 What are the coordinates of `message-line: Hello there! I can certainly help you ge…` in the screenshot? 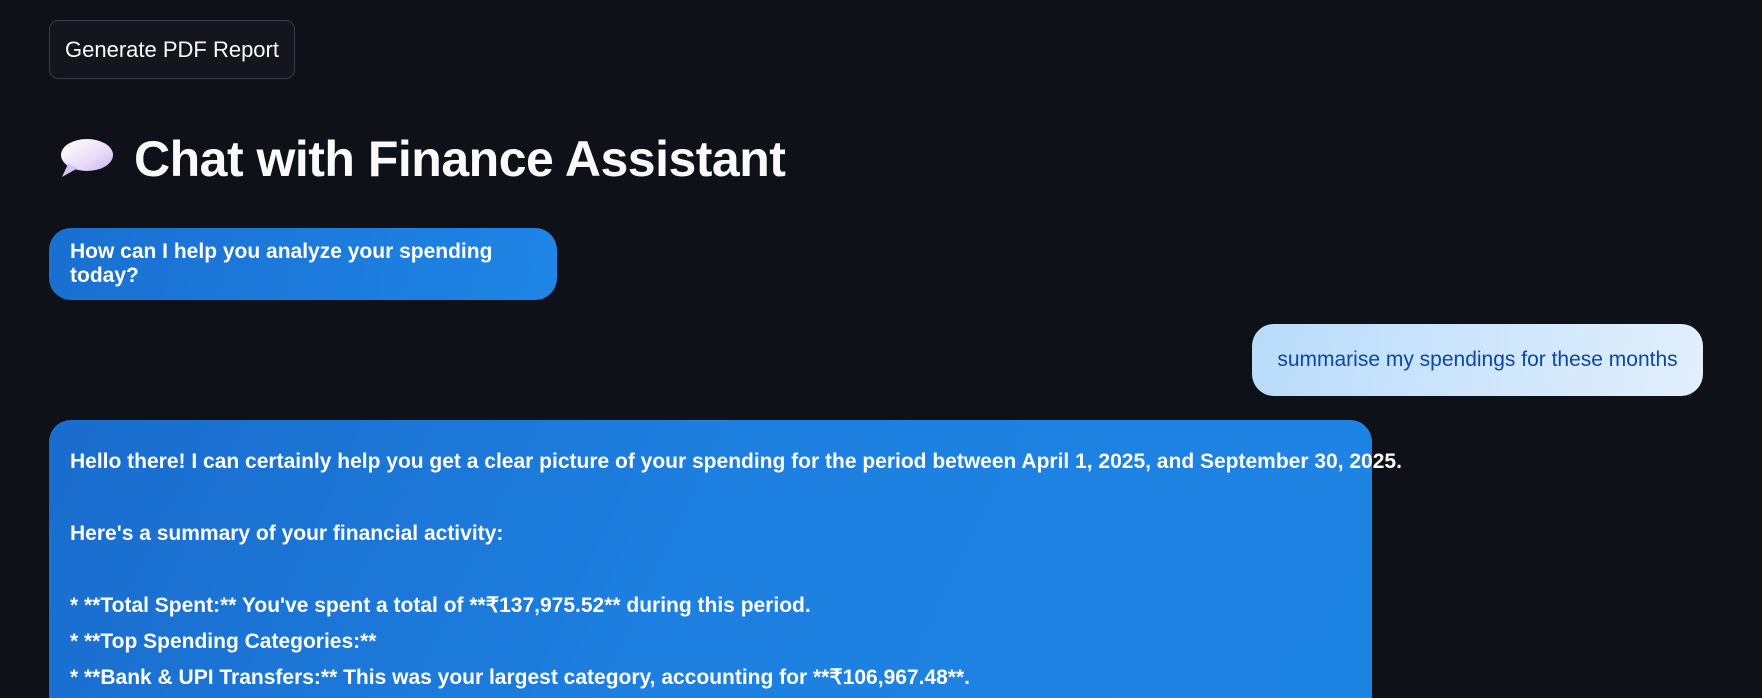 It's located at (736, 461).